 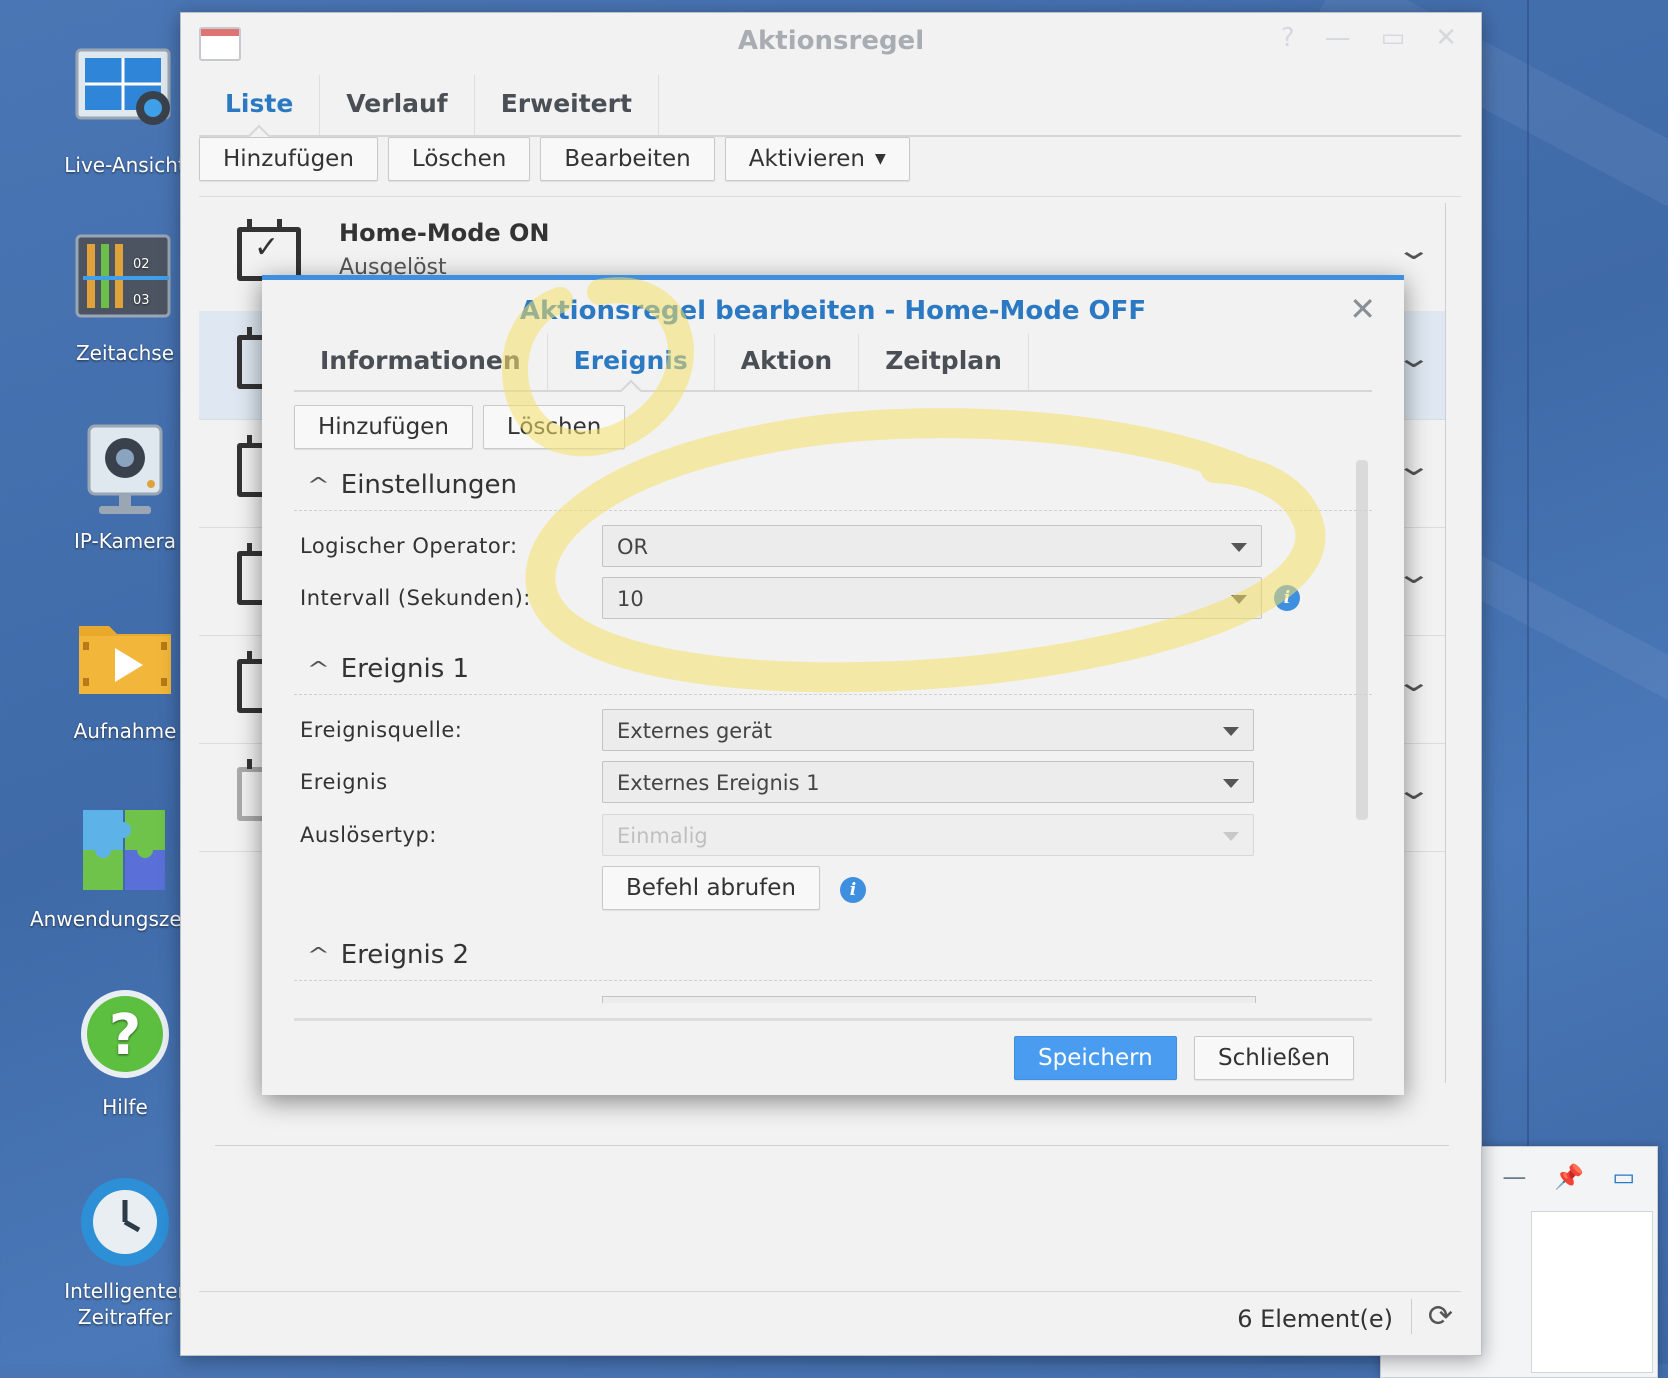 What do you see at coordinates (1413, 249) in the screenshot?
I see `chevron-down-icon: ⌄` at bounding box center [1413, 249].